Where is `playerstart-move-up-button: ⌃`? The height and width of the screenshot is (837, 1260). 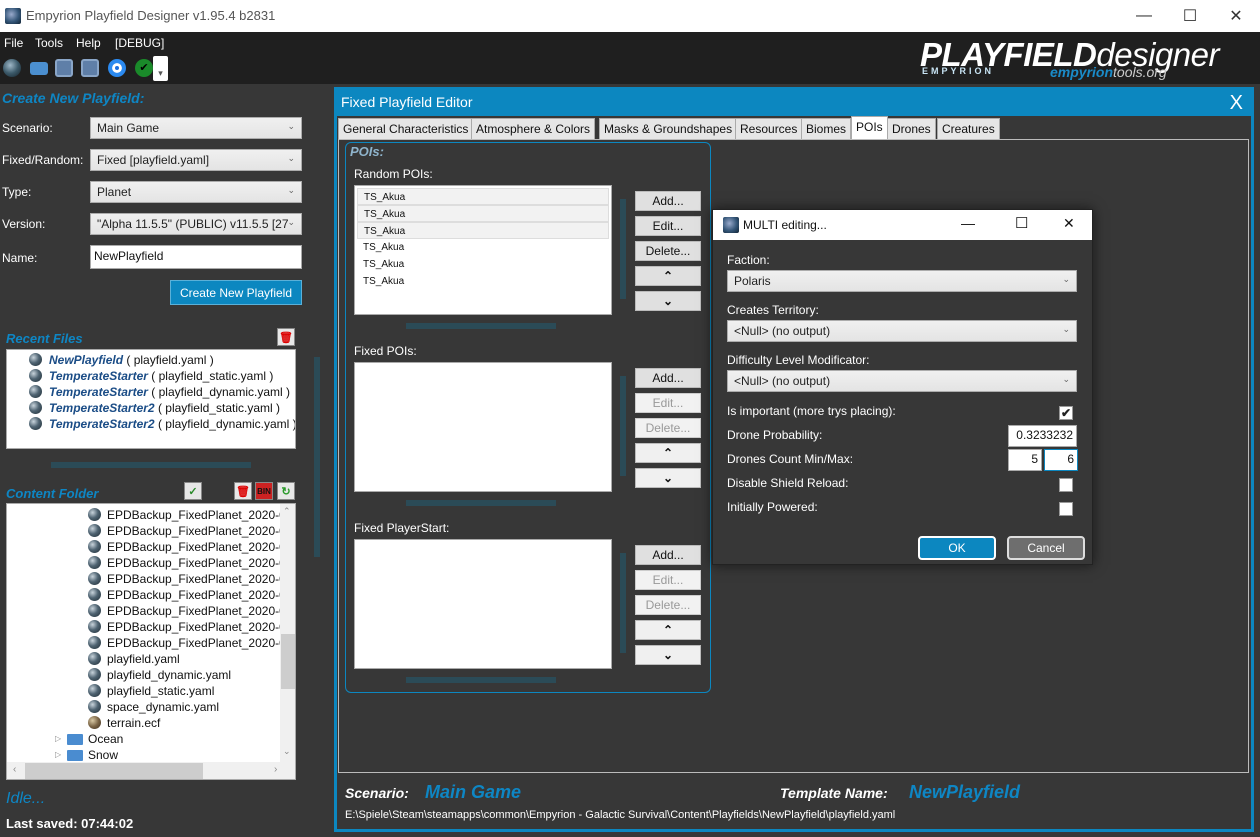 playerstart-move-up-button: ⌃ is located at coordinates (668, 630).